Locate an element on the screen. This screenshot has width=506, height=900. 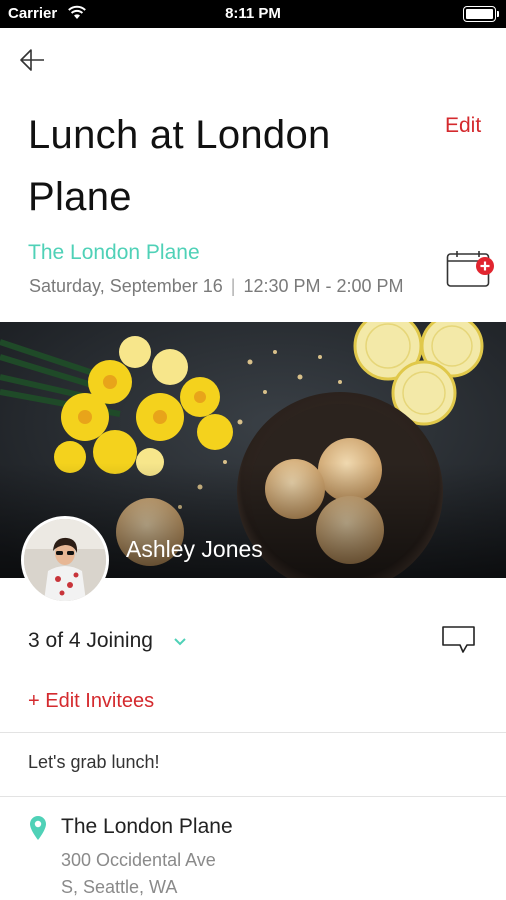
event-time: 12:30 PM - 2:00 PM is located at coordinates (323, 286).